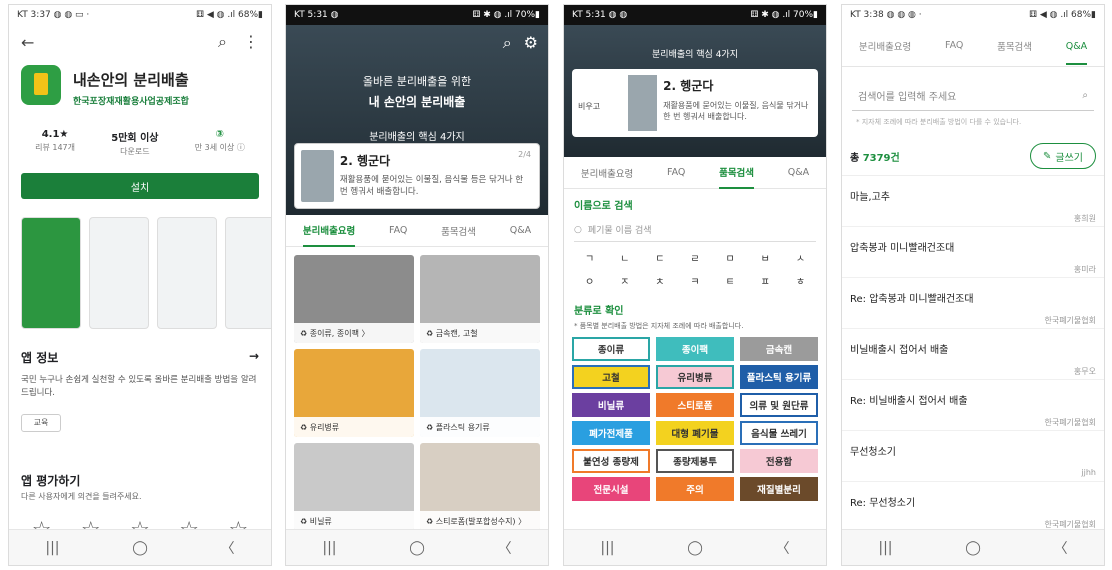 The image size is (1112, 570). What do you see at coordinates (531, 43) in the screenshot?
I see `gear-icon: ⚙` at bounding box center [531, 43].